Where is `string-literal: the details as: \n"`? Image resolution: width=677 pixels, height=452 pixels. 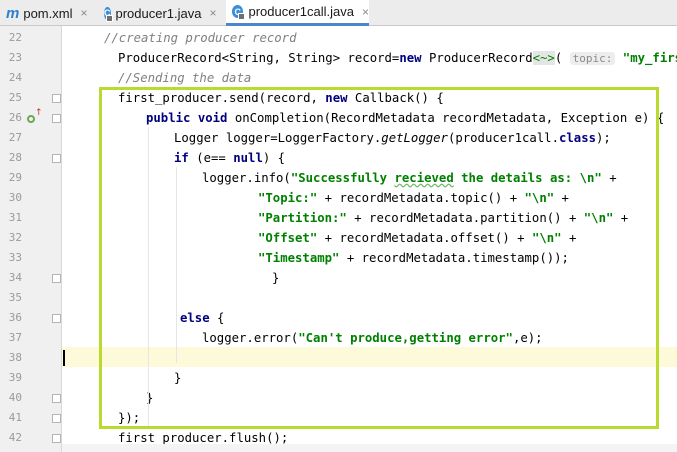
string-literal: the details as: \n" is located at coordinates (527, 178).